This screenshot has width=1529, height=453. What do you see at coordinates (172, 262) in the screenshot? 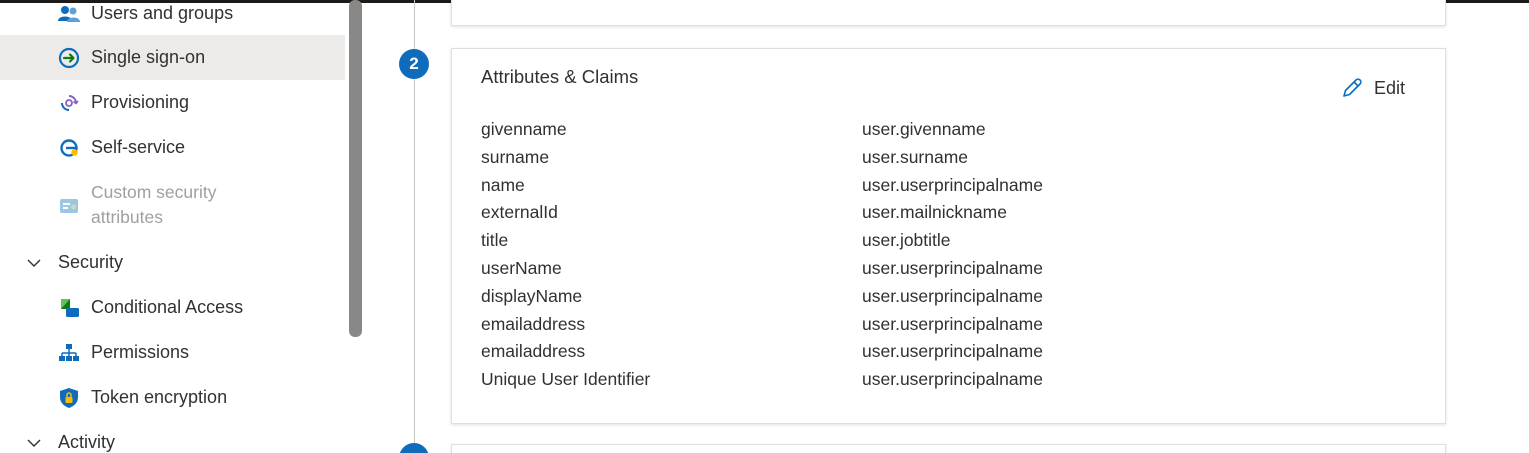
I see `sidebar-group-security: Security` at bounding box center [172, 262].